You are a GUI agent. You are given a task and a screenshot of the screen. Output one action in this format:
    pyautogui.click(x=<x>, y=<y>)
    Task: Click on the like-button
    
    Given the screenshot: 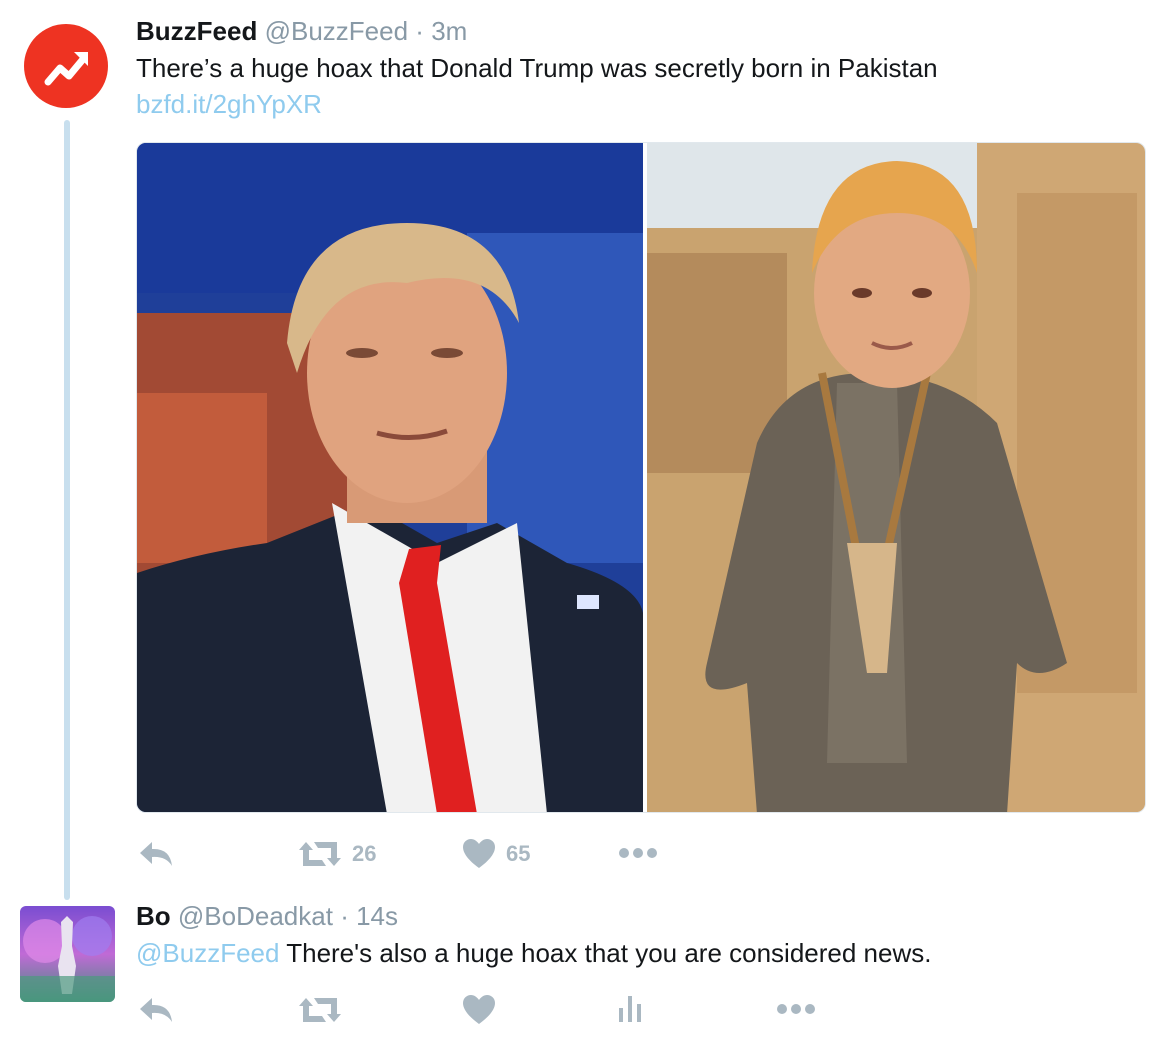 What is the action you would take?
    pyautogui.click(x=479, y=1010)
    